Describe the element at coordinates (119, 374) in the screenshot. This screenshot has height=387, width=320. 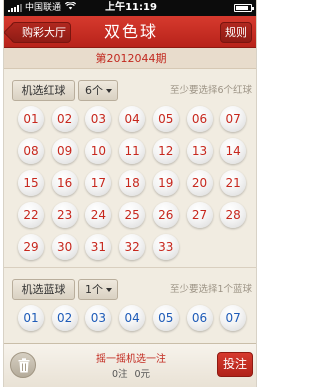
I see `bet-count: 0注` at that location.